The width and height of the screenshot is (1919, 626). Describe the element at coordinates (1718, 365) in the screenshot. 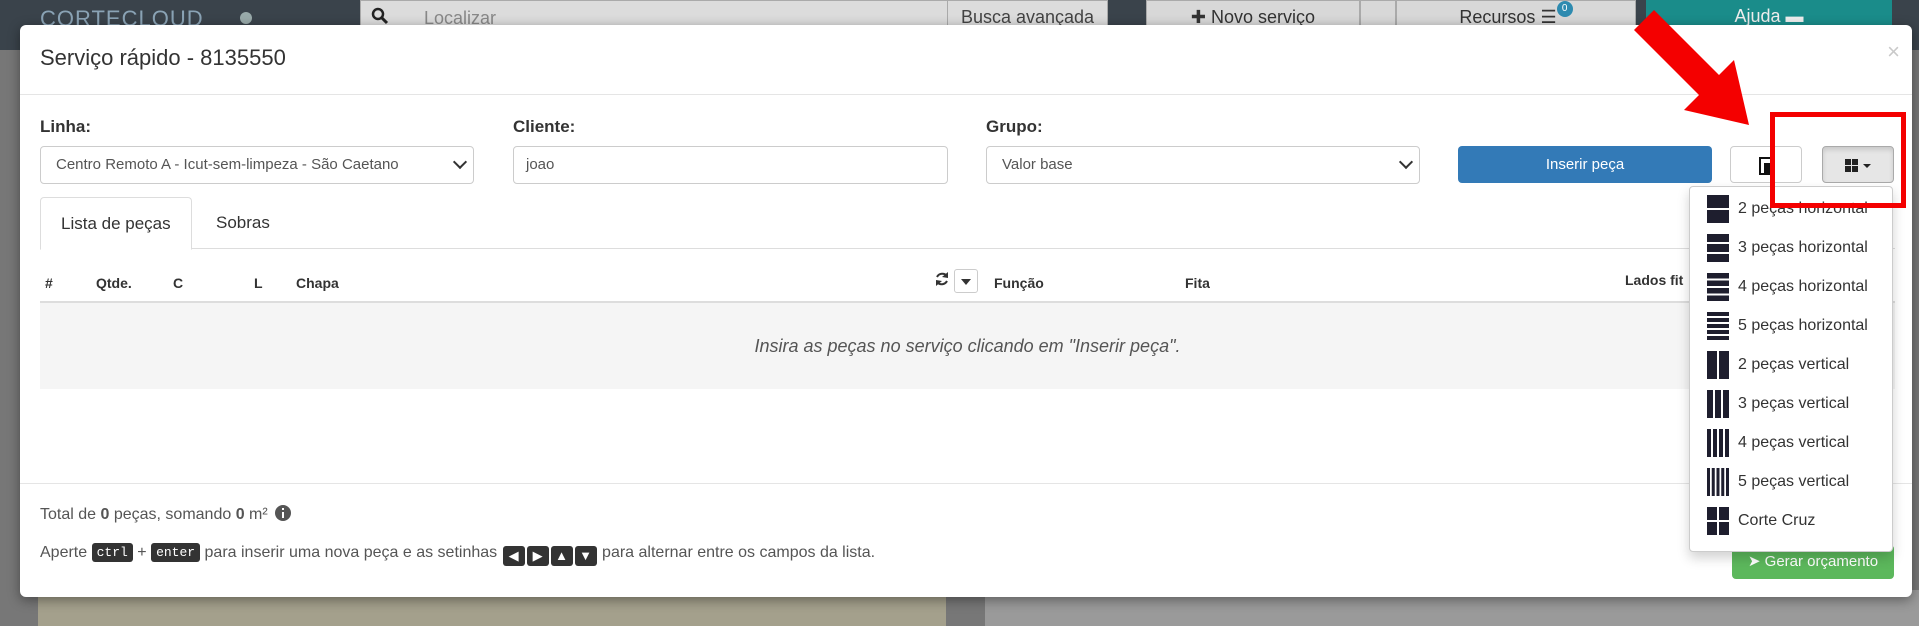

I see `split-2-vertical-icon` at that location.